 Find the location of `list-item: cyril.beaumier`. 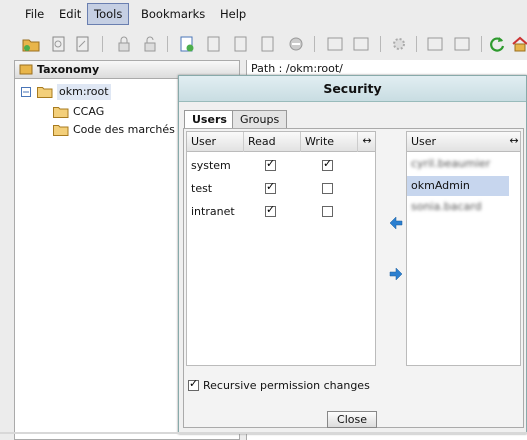

list-item: cyril.beaumier is located at coordinates (458, 164).